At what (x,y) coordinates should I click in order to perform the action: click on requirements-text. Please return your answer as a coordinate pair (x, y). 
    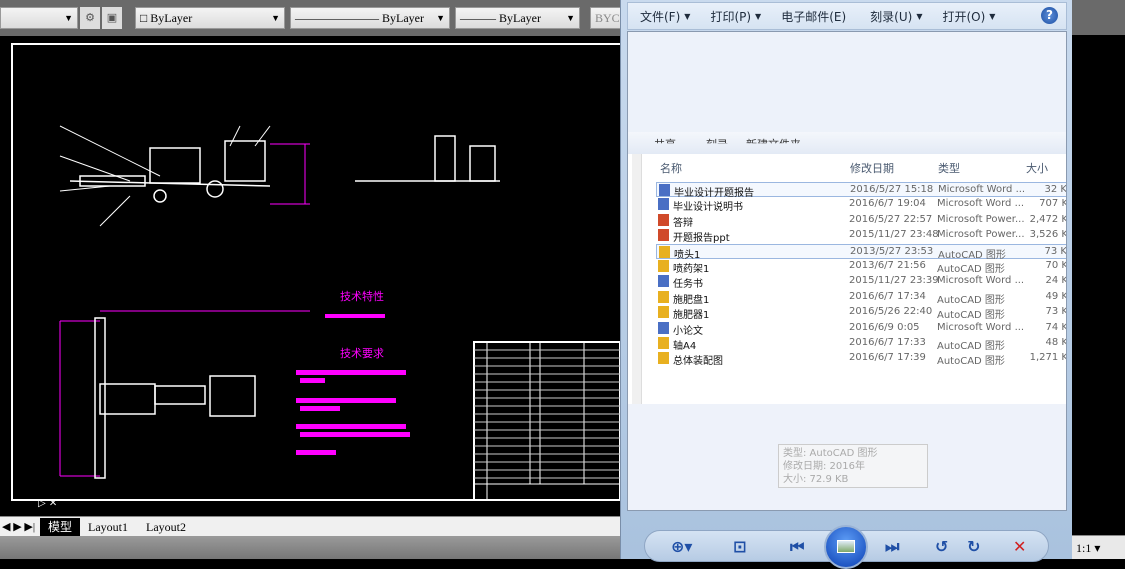
    Looking at the image, I should click on (353, 384).